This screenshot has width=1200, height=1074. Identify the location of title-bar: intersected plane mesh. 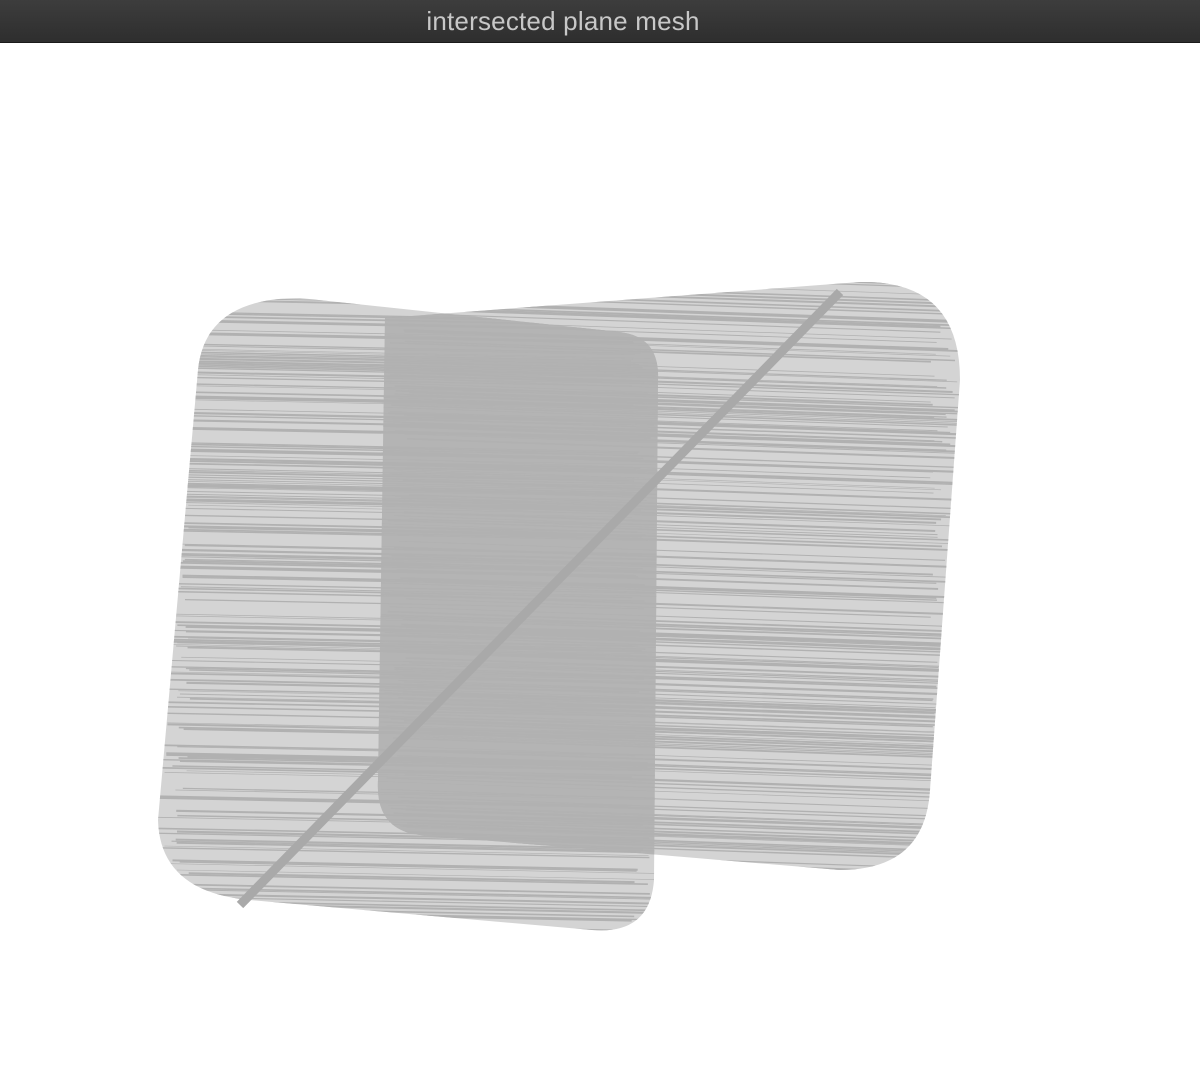
(600, 21).